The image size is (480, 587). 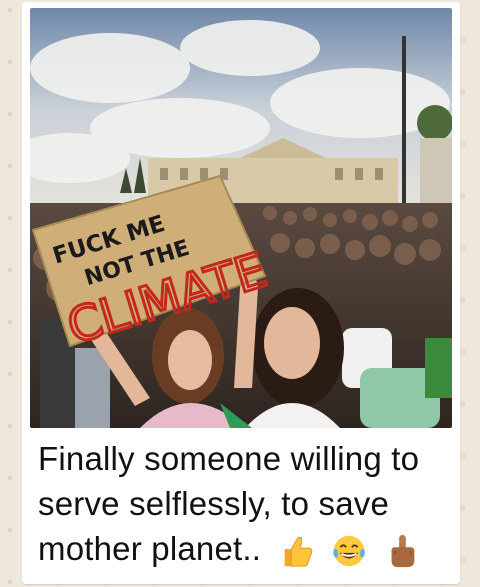 What do you see at coordinates (349, 551) in the screenshot?
I see `tears-of-joy-icon` at bounding box center [349, 551].